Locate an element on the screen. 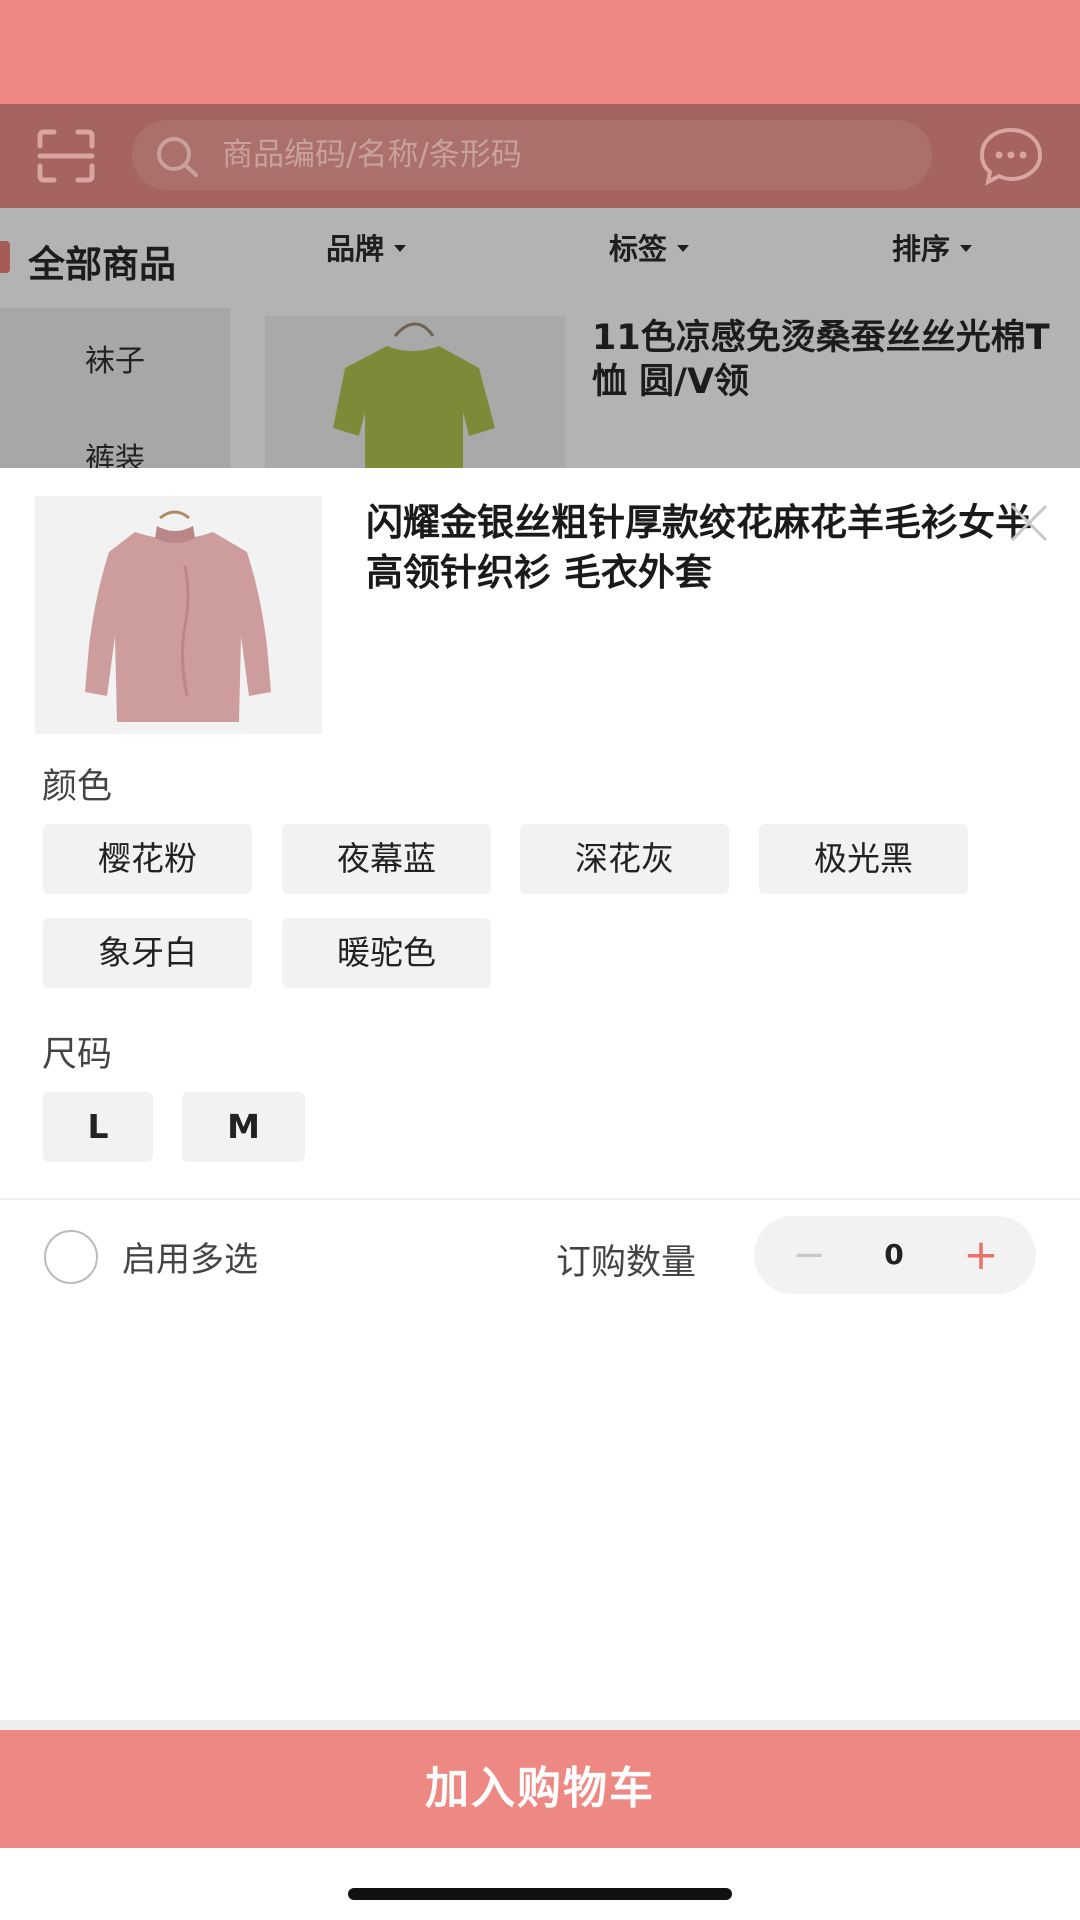  scan-icon is located at coordinates (66, 156).